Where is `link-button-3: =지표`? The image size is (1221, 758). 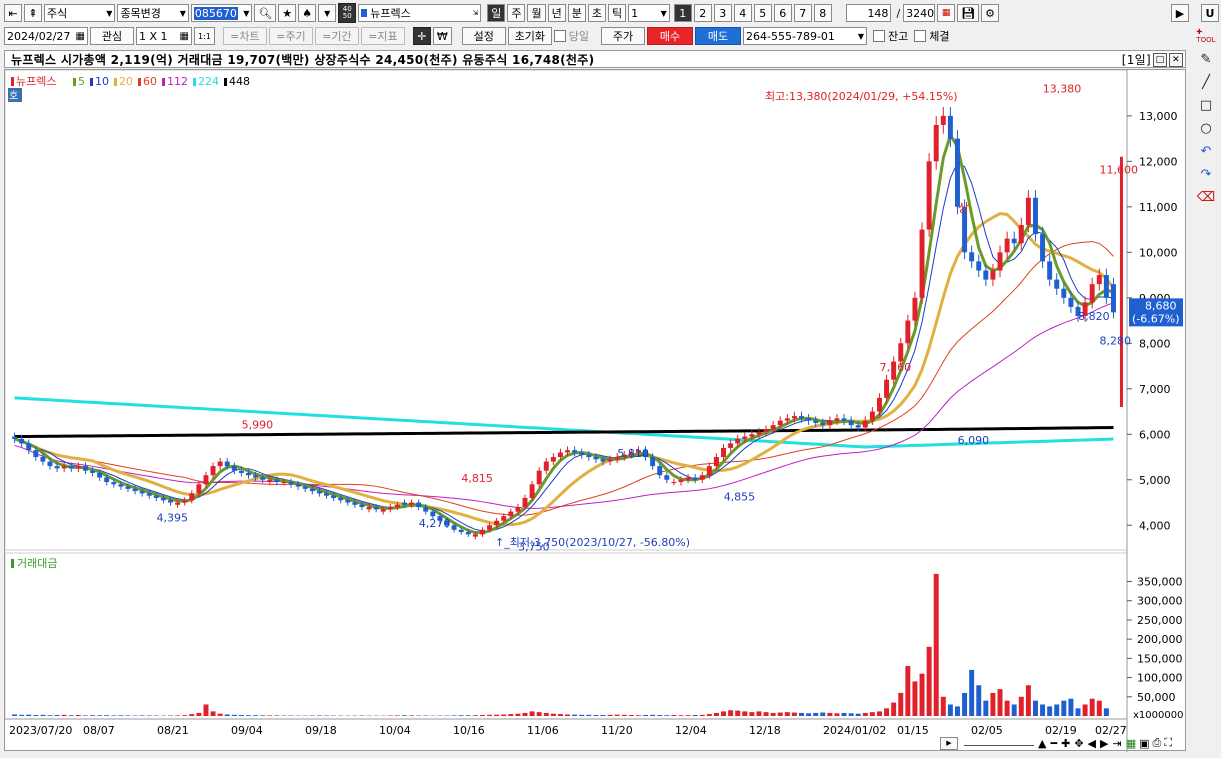
link-button-3: =지표 is located at coordinates (382, 36).